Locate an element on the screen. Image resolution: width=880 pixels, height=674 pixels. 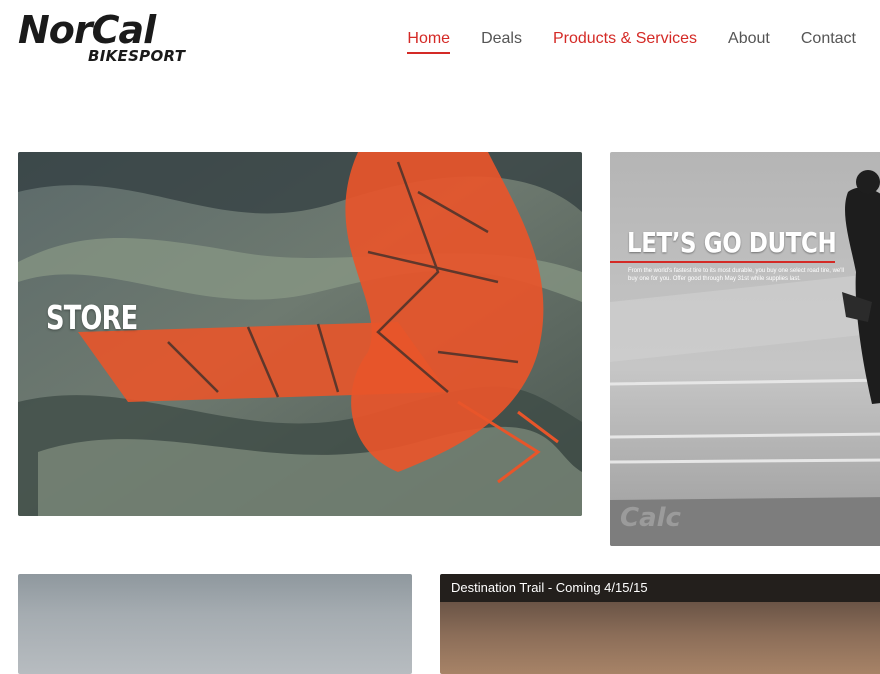
trail-caption: Destination Trail - Coming 4/15/15 is located at coordinates (549, 587).